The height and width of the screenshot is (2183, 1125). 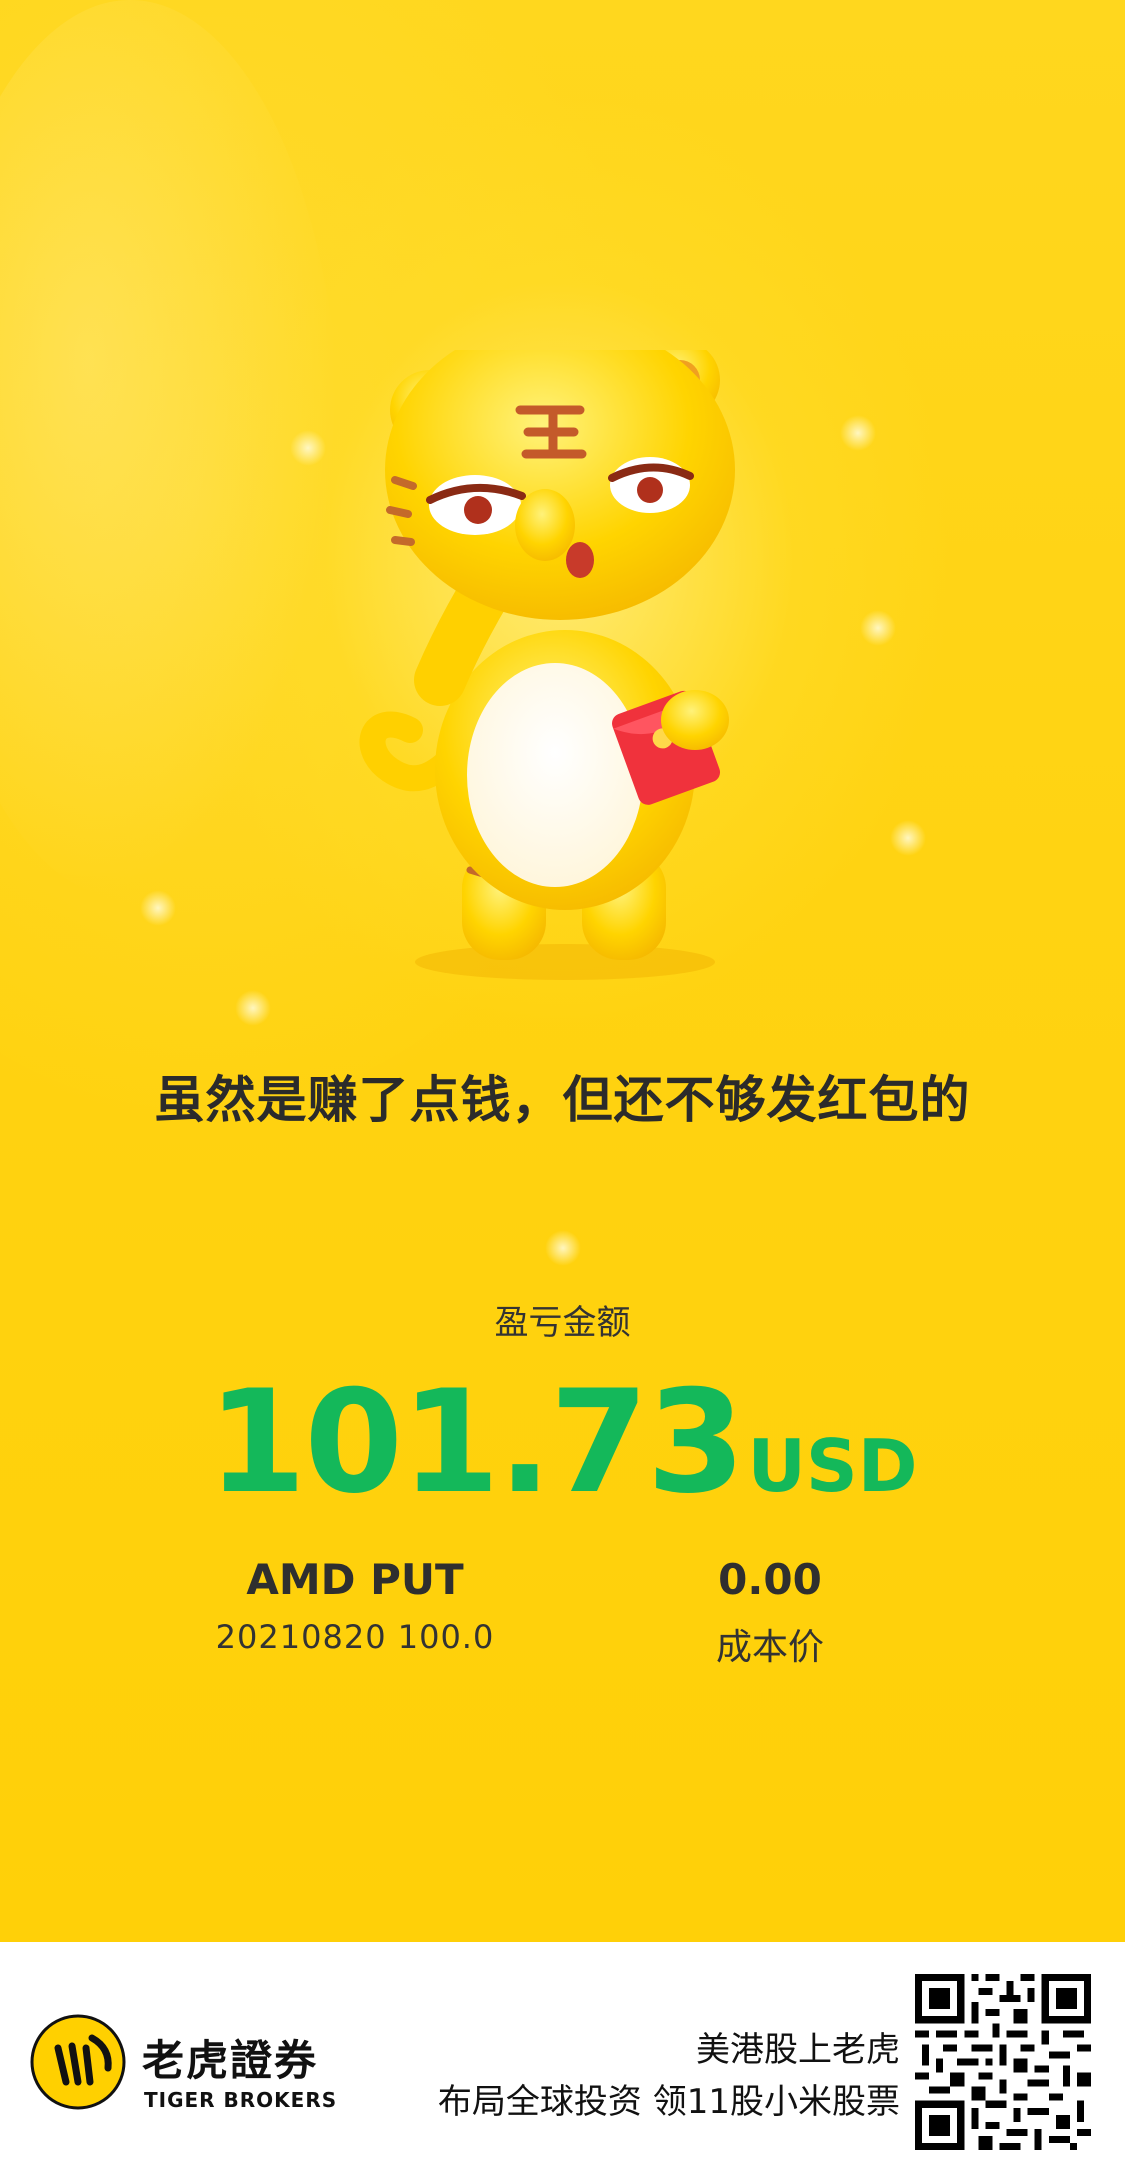 I want to click on cost-value: 0.00, so click(x=770, y=1579).